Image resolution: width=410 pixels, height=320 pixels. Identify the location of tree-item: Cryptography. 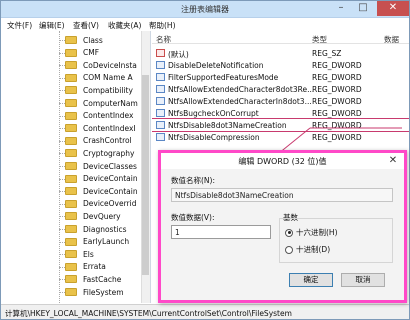
(97, 153).